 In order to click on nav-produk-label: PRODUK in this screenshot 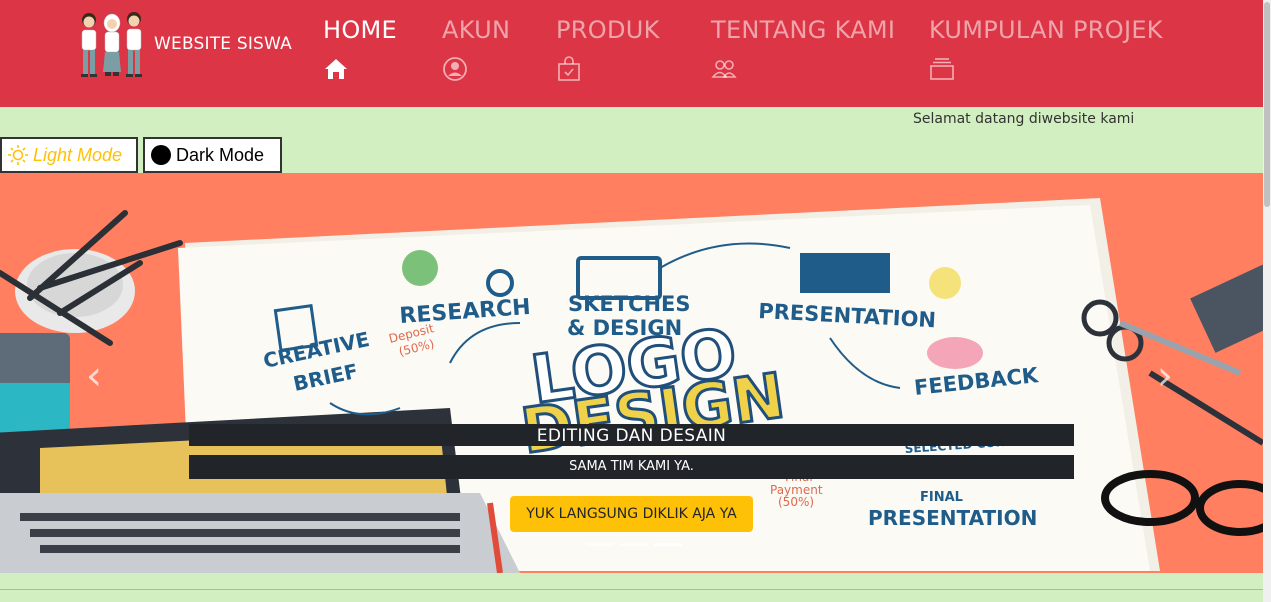, I will do `click(608, 30)`.